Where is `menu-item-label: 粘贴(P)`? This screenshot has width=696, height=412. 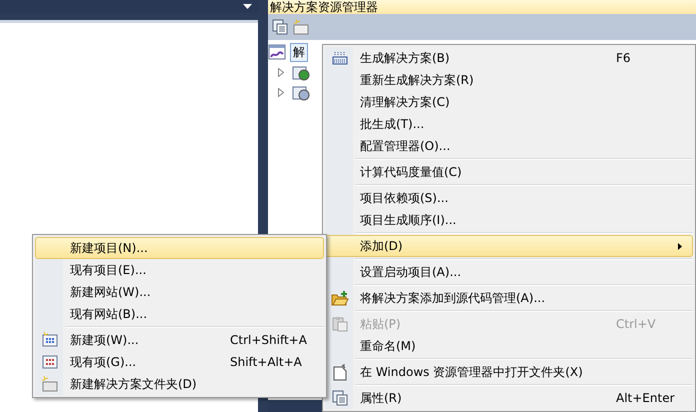
menu-item-label: 粘贴(P) is located at coordinates (380, 324).